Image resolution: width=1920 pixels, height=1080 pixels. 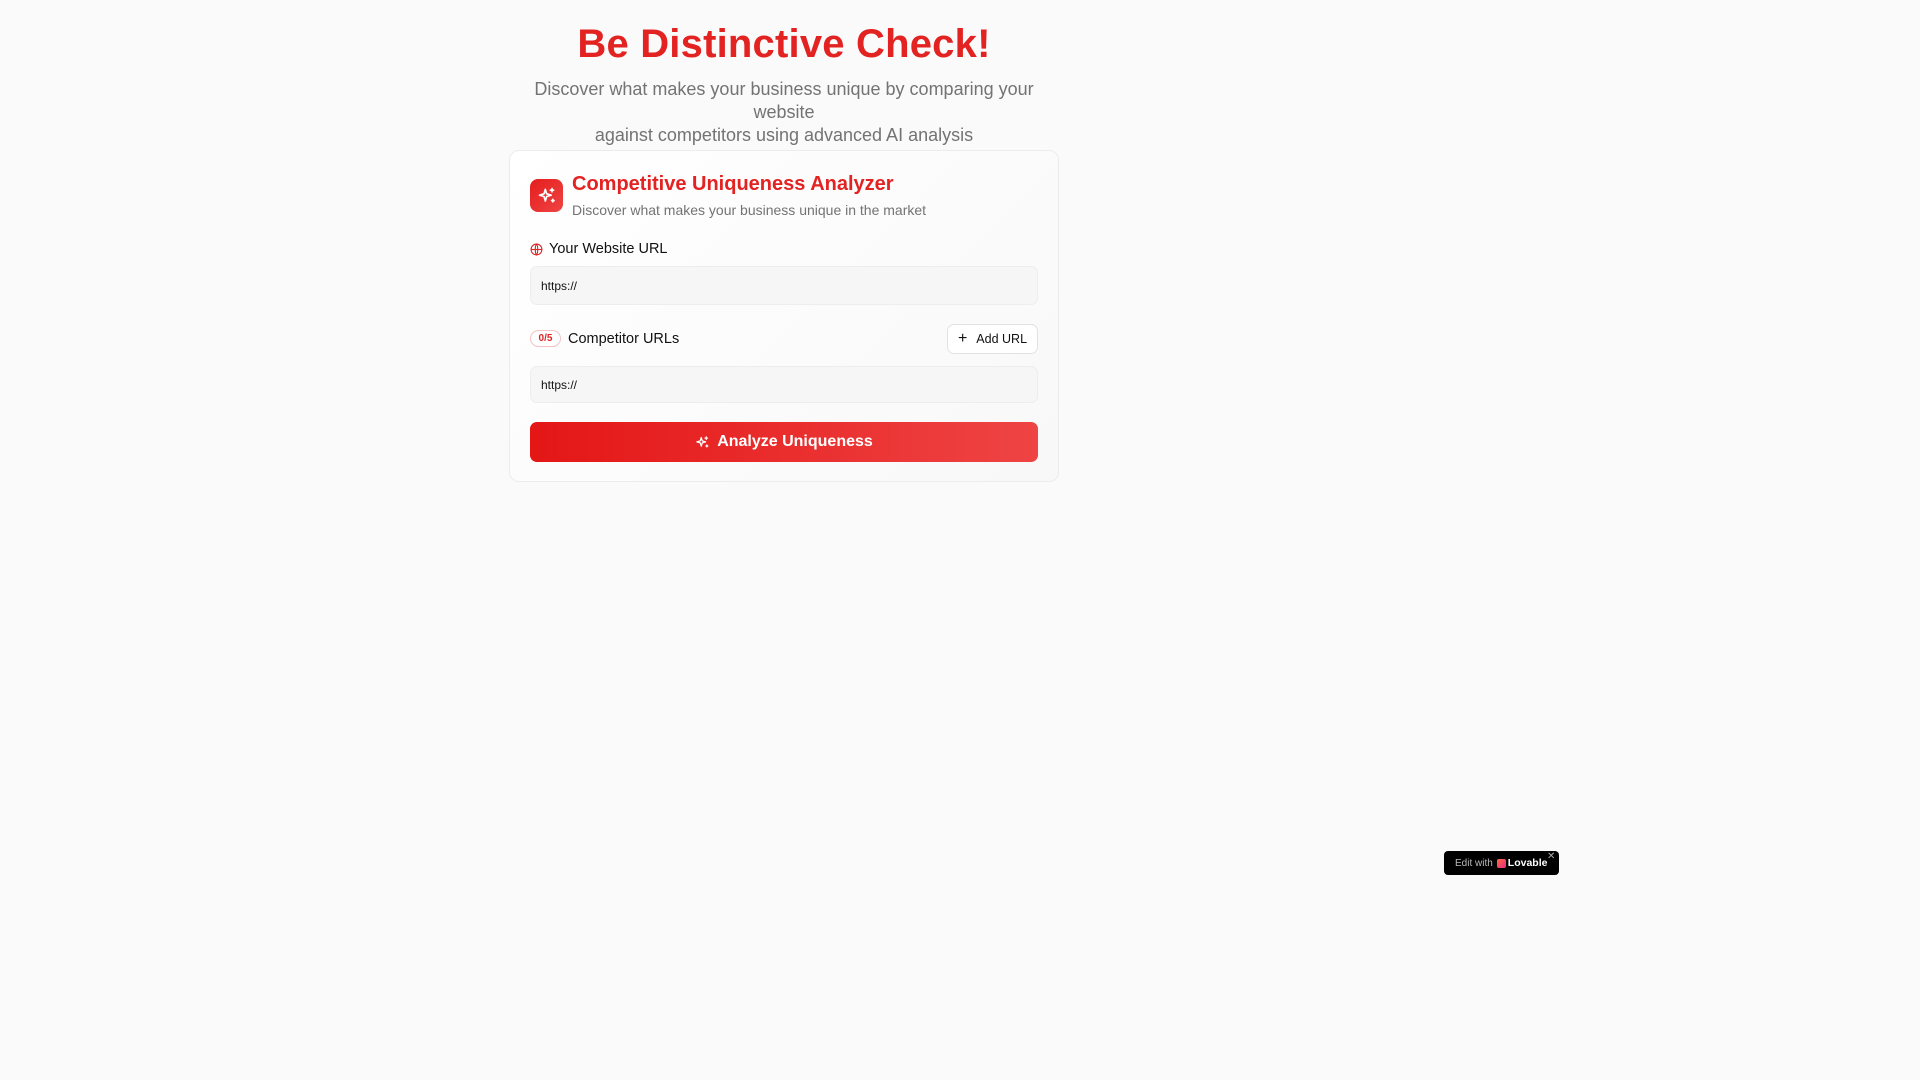 I want to click on edit-with-text: Edit with, so click(x=1474, y=863).